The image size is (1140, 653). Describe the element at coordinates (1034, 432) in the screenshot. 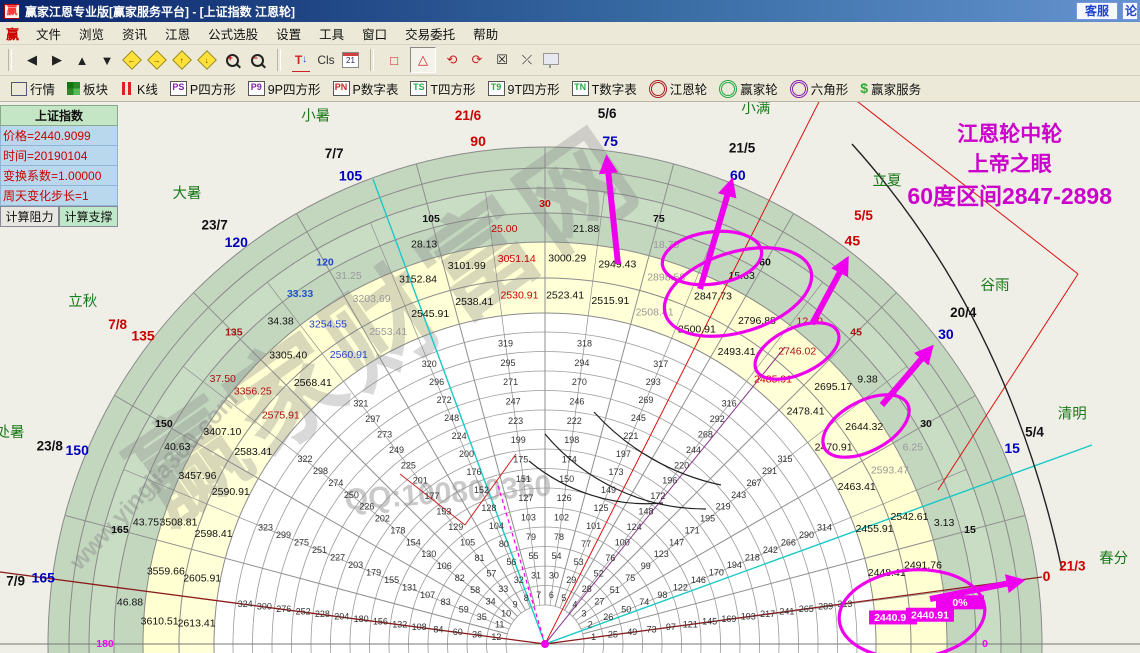

I see `outer-date-label: 5/4` at that location.